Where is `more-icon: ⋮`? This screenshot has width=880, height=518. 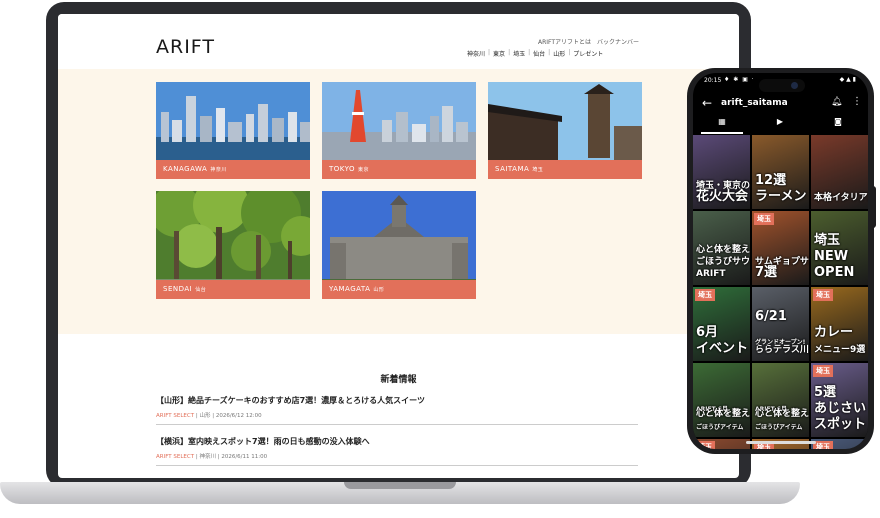 more-icon: ⋮ is located at coordinates (857, 101).